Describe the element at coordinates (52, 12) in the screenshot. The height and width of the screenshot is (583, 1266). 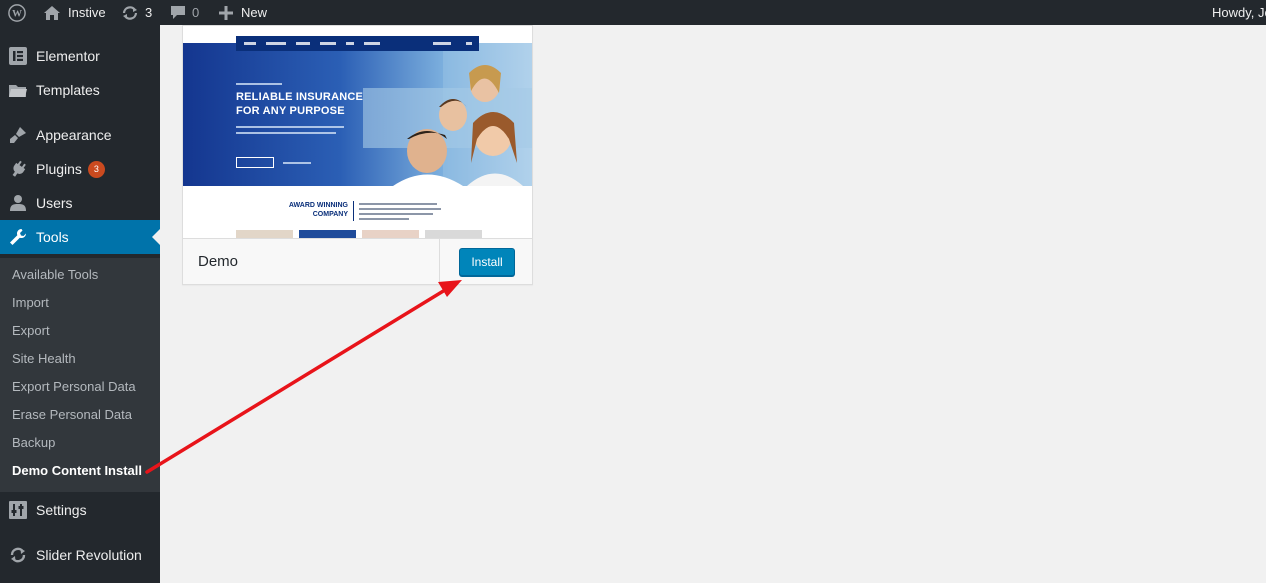
I see `home-icon` at that location.